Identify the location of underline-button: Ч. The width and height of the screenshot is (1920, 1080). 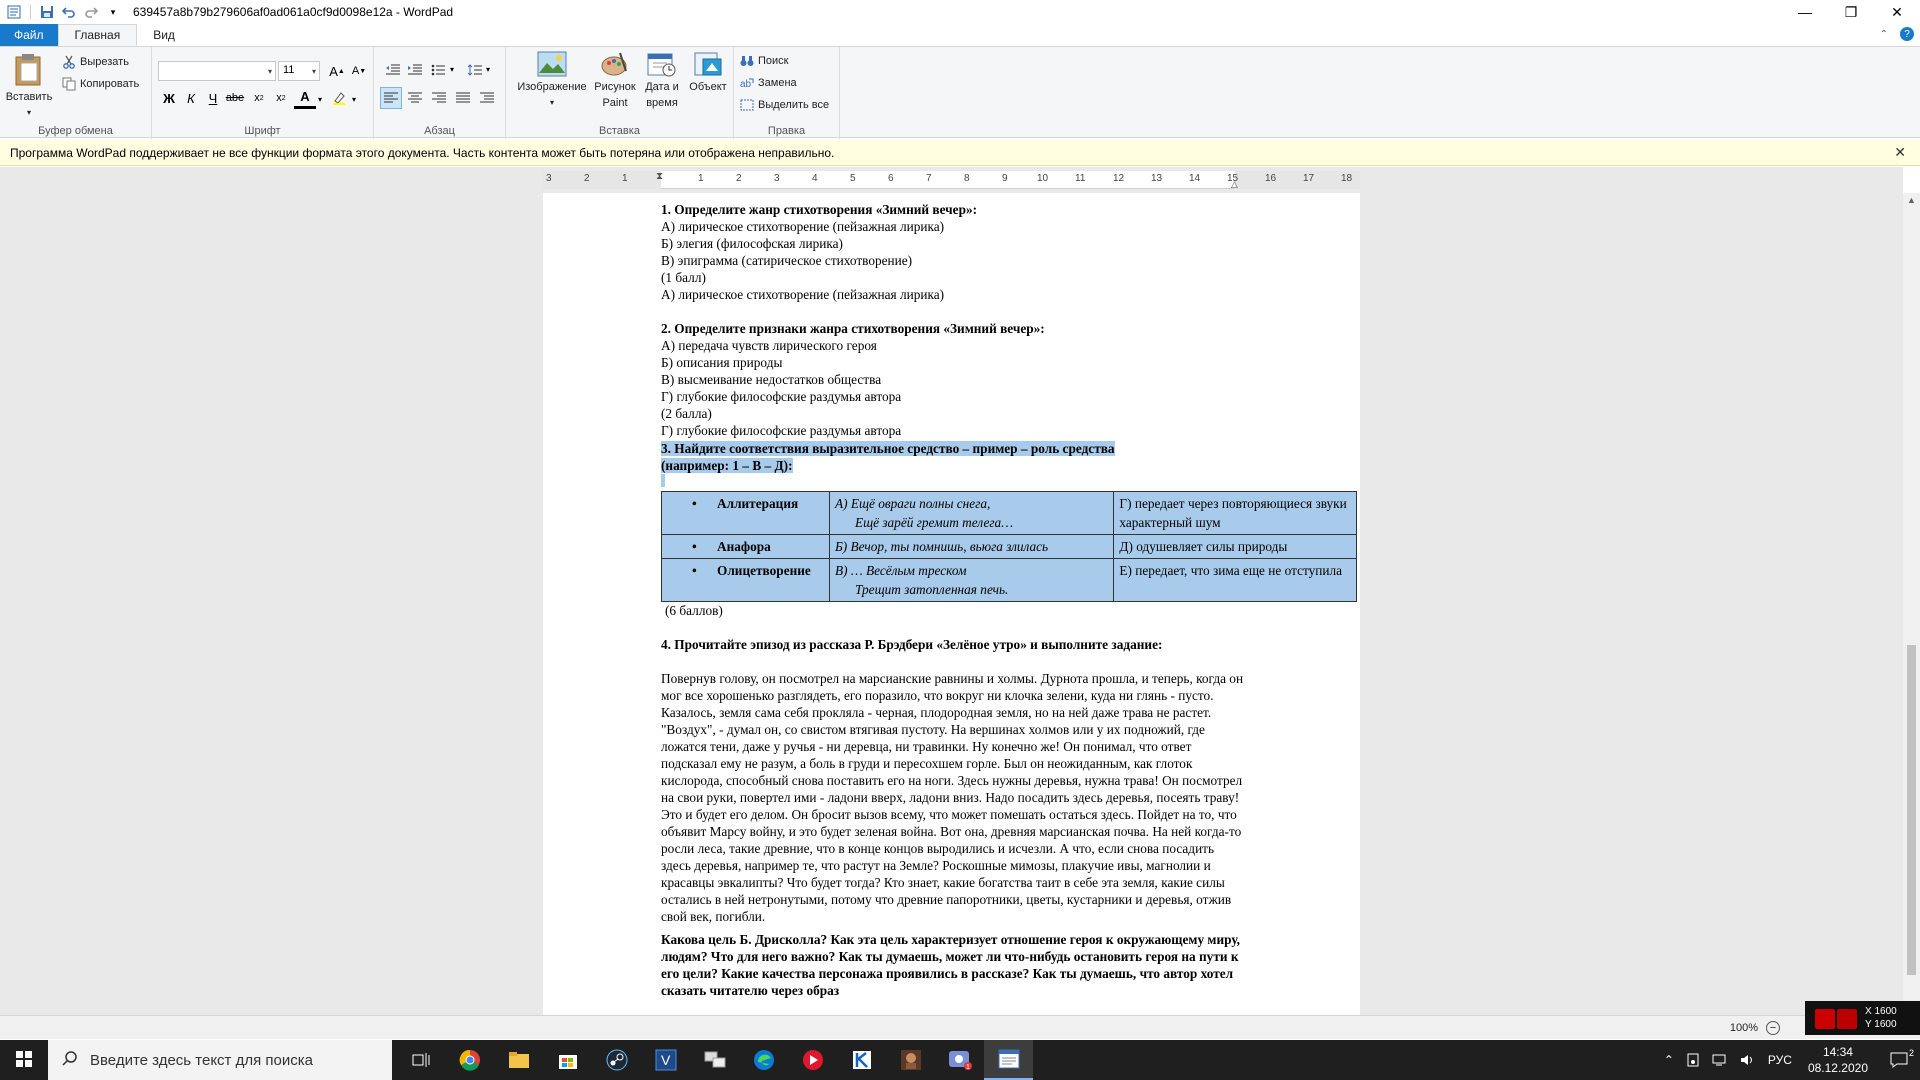
(213, 98).